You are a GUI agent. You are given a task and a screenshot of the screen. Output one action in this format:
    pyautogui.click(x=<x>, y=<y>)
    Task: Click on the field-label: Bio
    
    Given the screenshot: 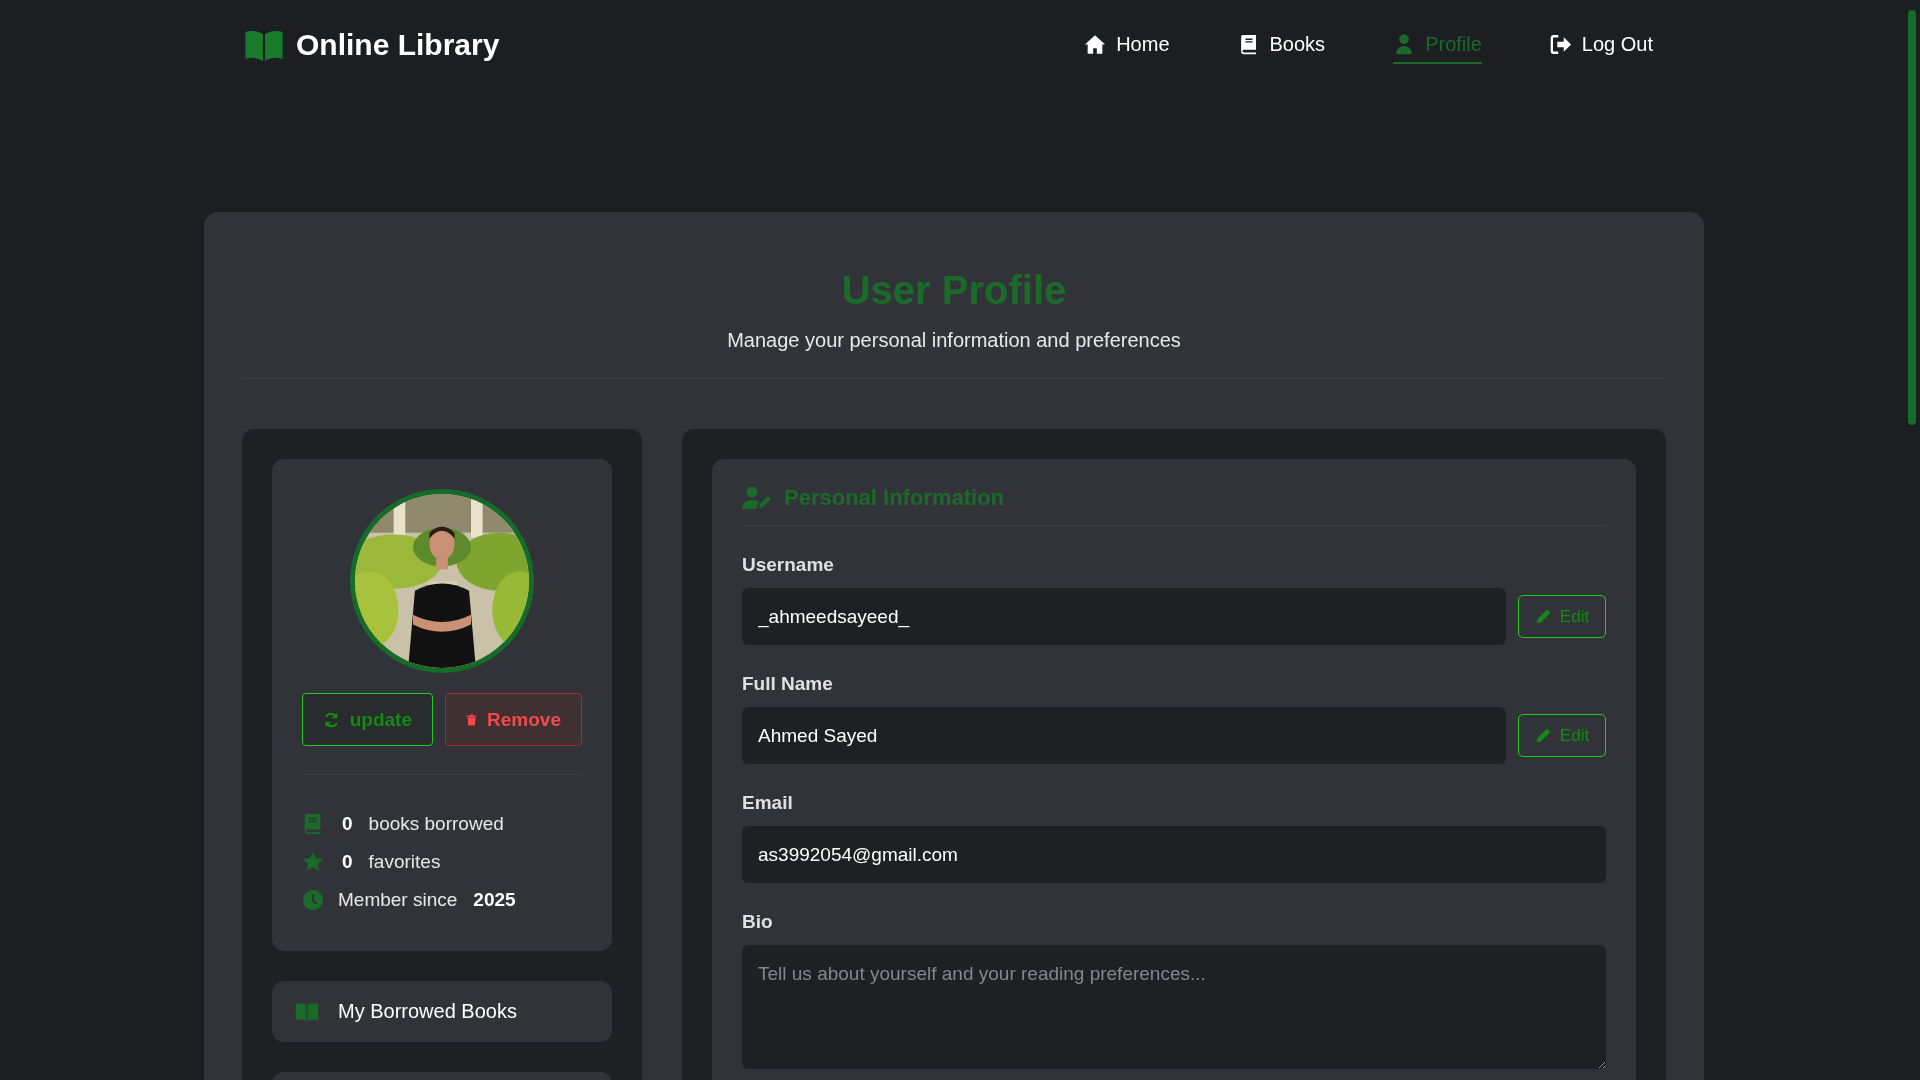 What is the action you would take?
    pyautogui.click(x=758, y=922)
    